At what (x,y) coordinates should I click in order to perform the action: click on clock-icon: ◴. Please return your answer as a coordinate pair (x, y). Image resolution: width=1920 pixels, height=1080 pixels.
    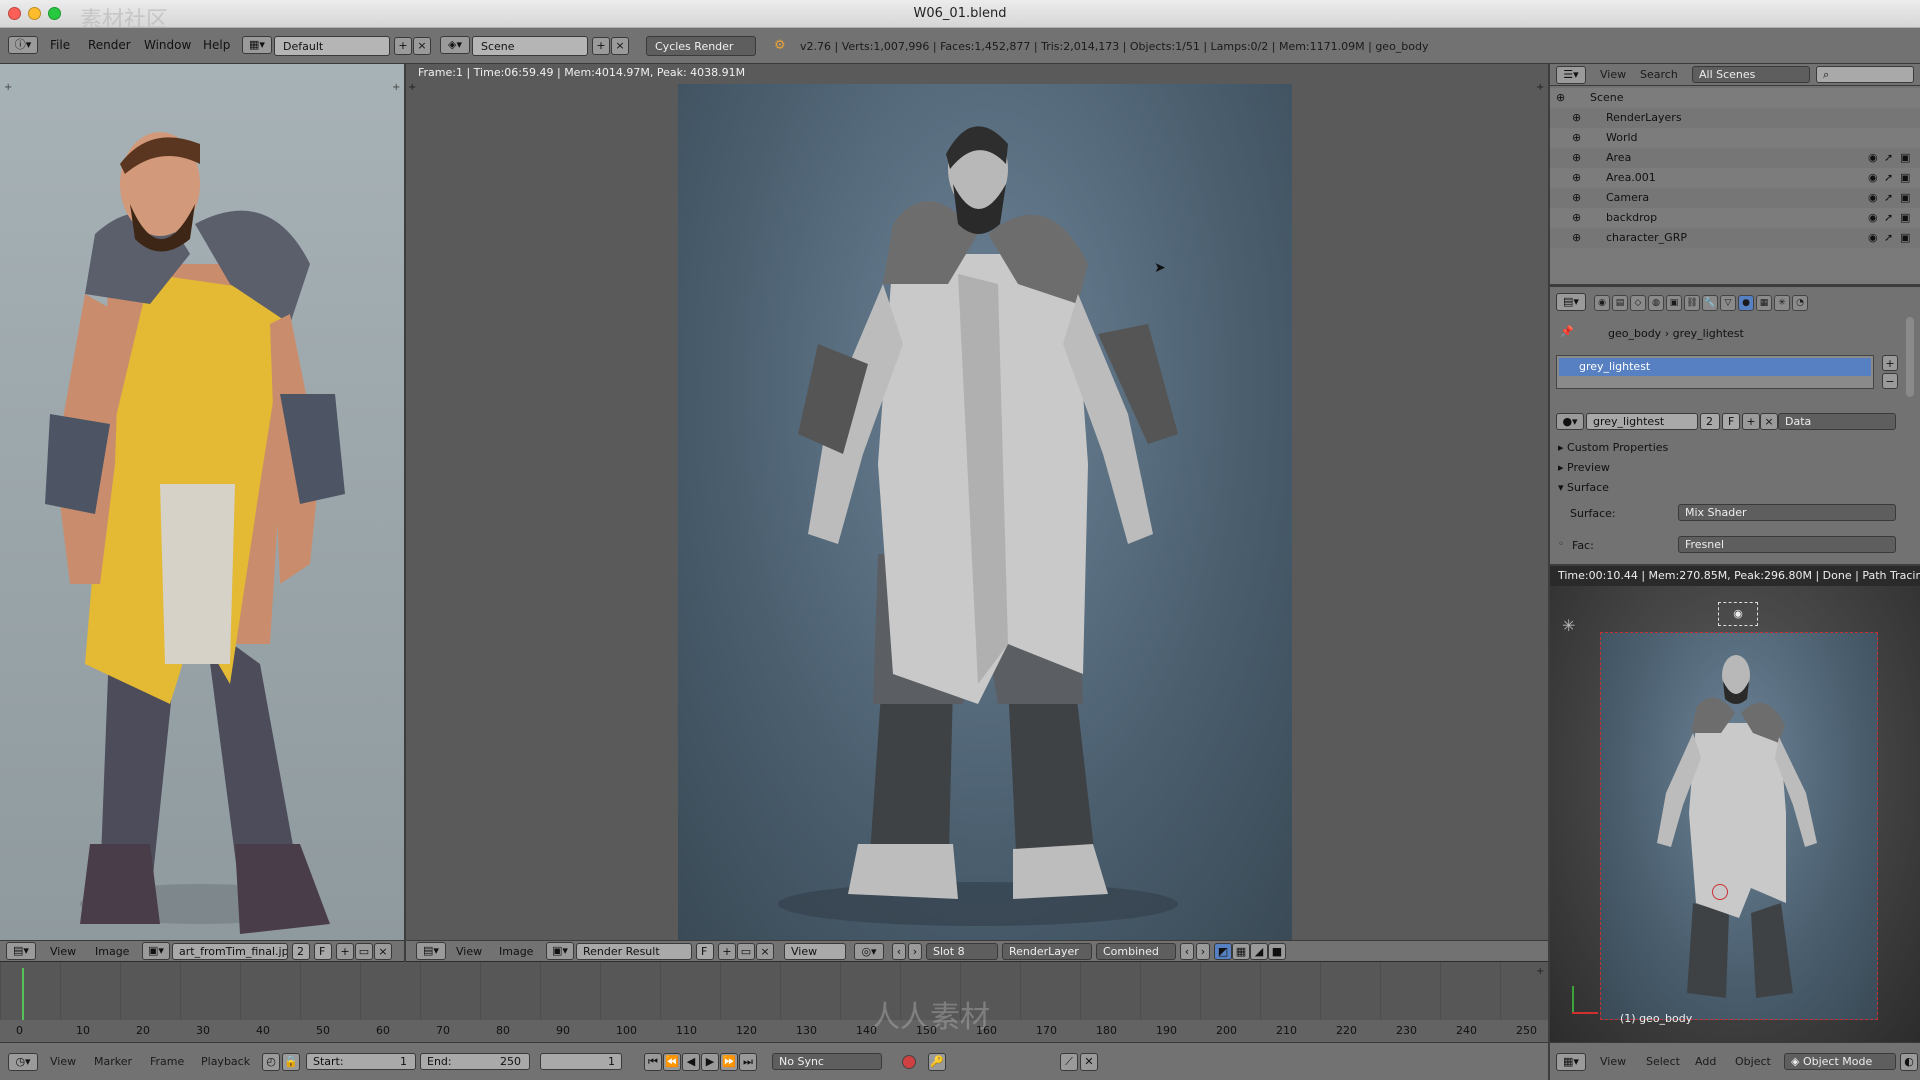
    Looking at the image, I should click on (271, 1062).